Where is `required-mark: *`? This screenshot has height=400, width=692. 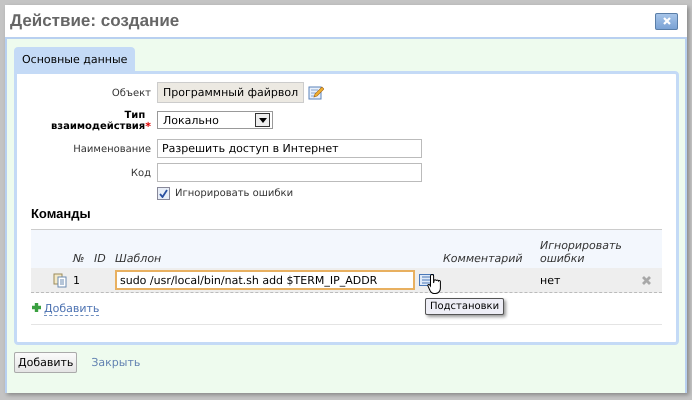 required-mark: * is located at coordinates (148, 126).